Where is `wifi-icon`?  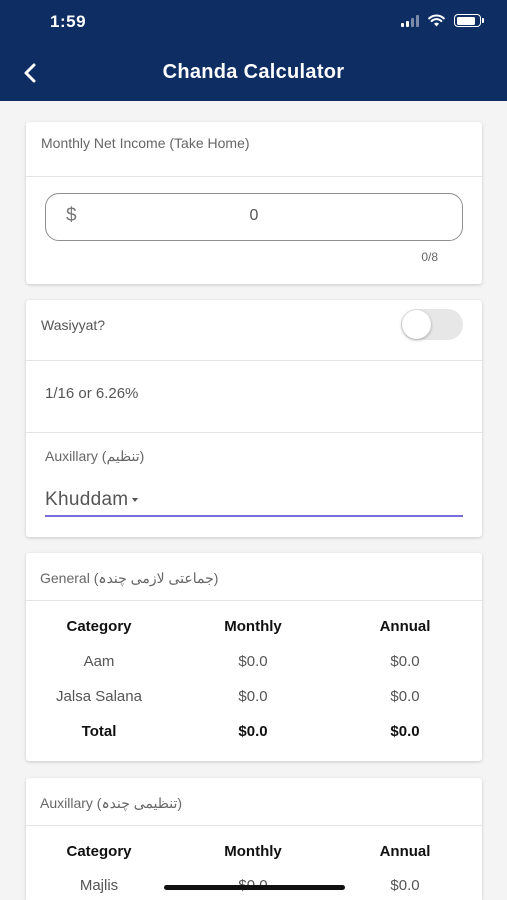
wifi-icon is located at coordinates (436, 20).